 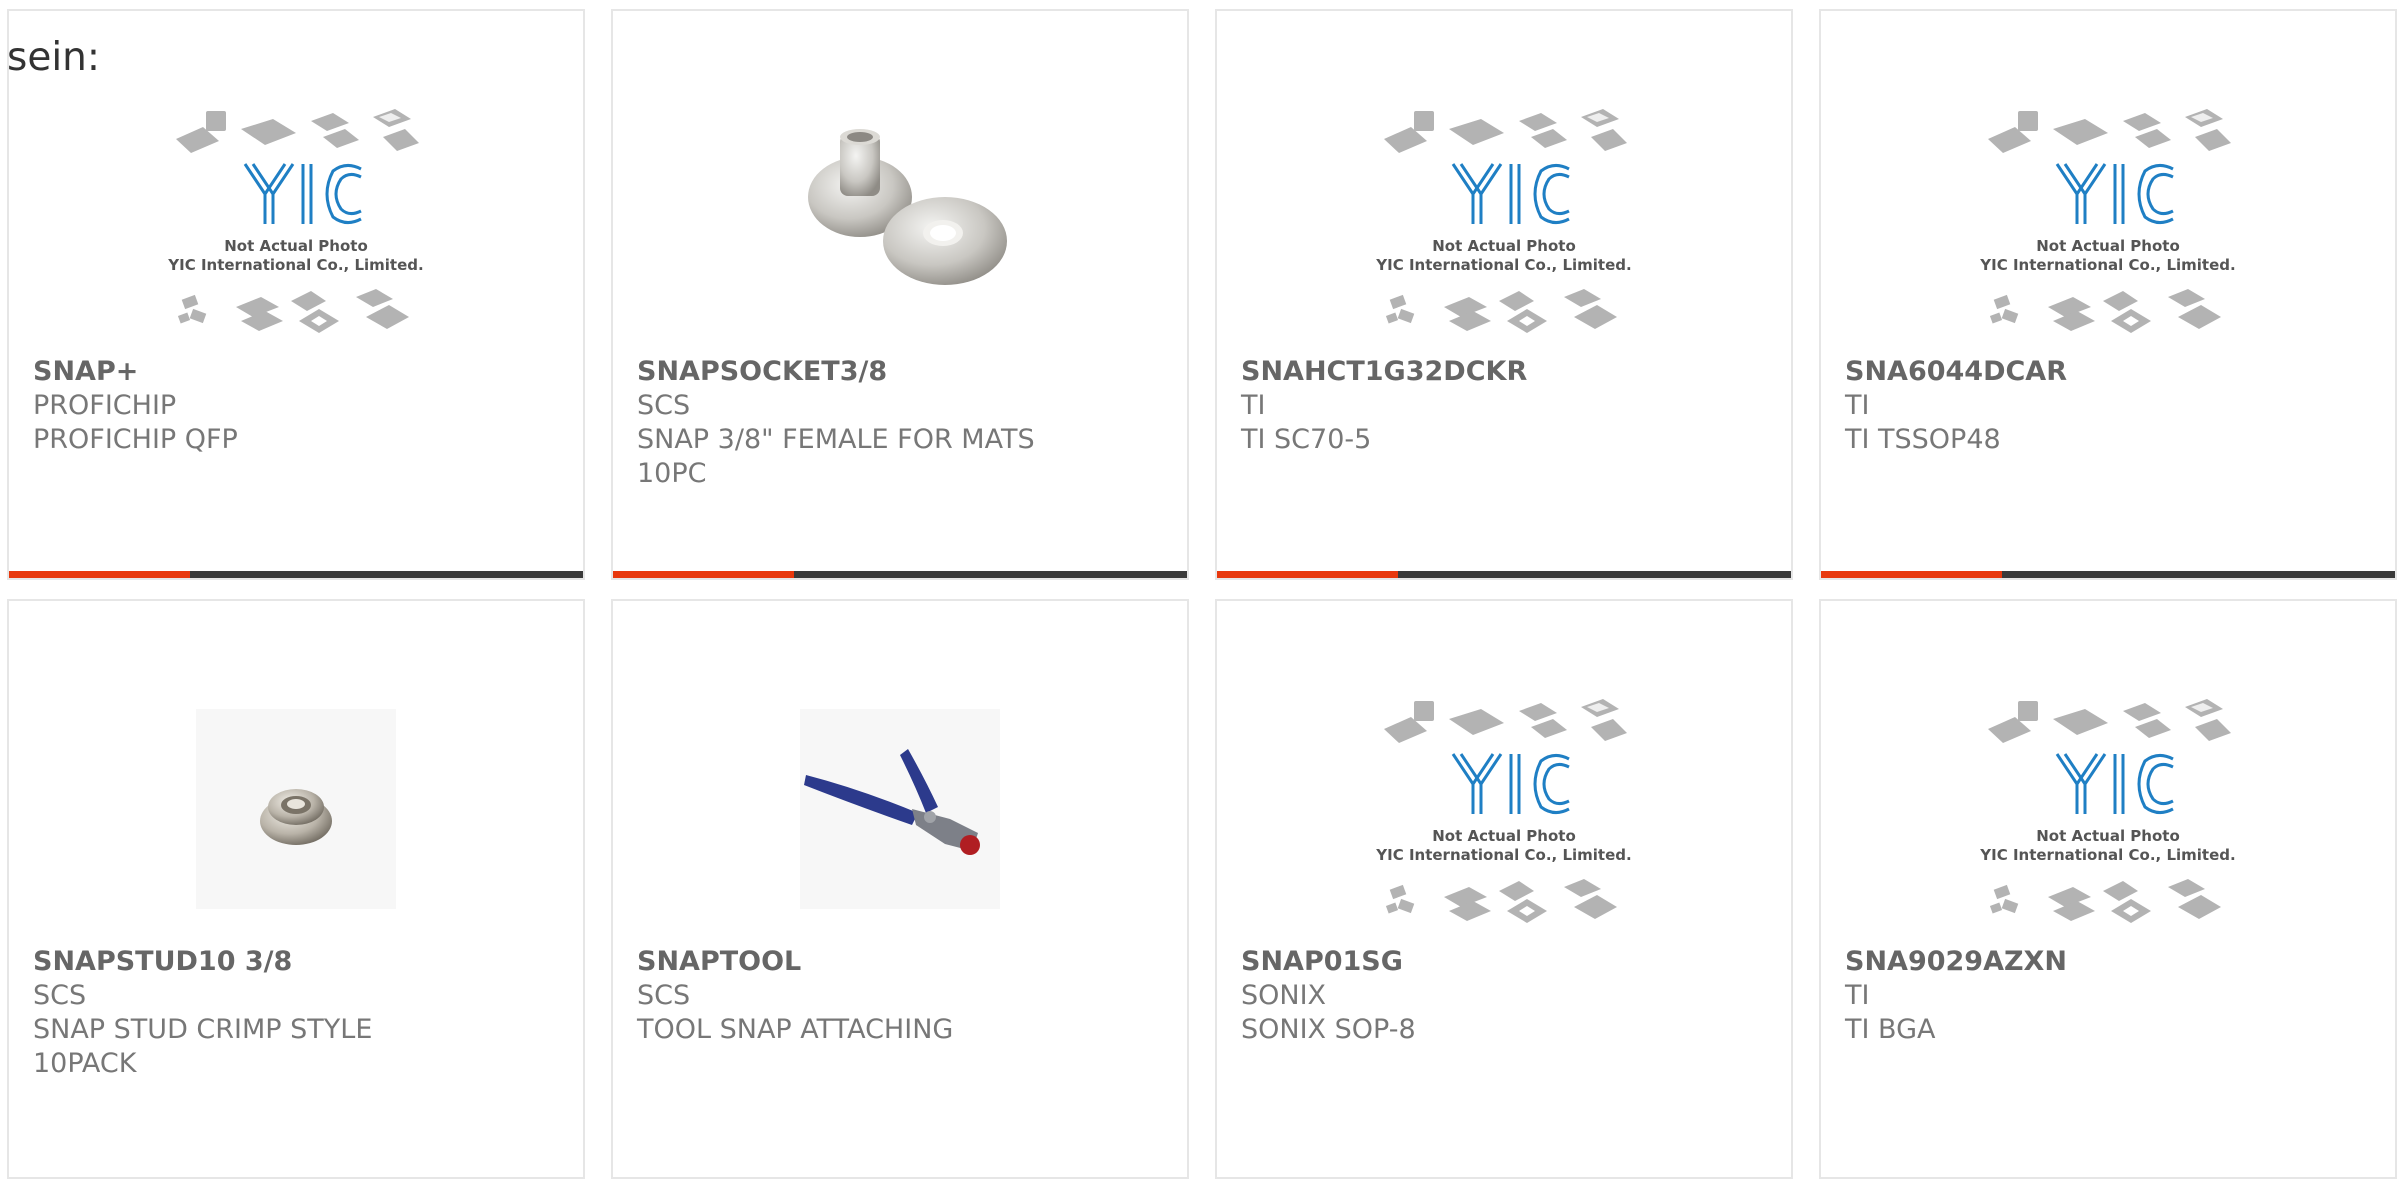 What do you see at coordinates (54, 57) in the screenshot?
I see `context-label: sein:` at bounding box center [54, 57].